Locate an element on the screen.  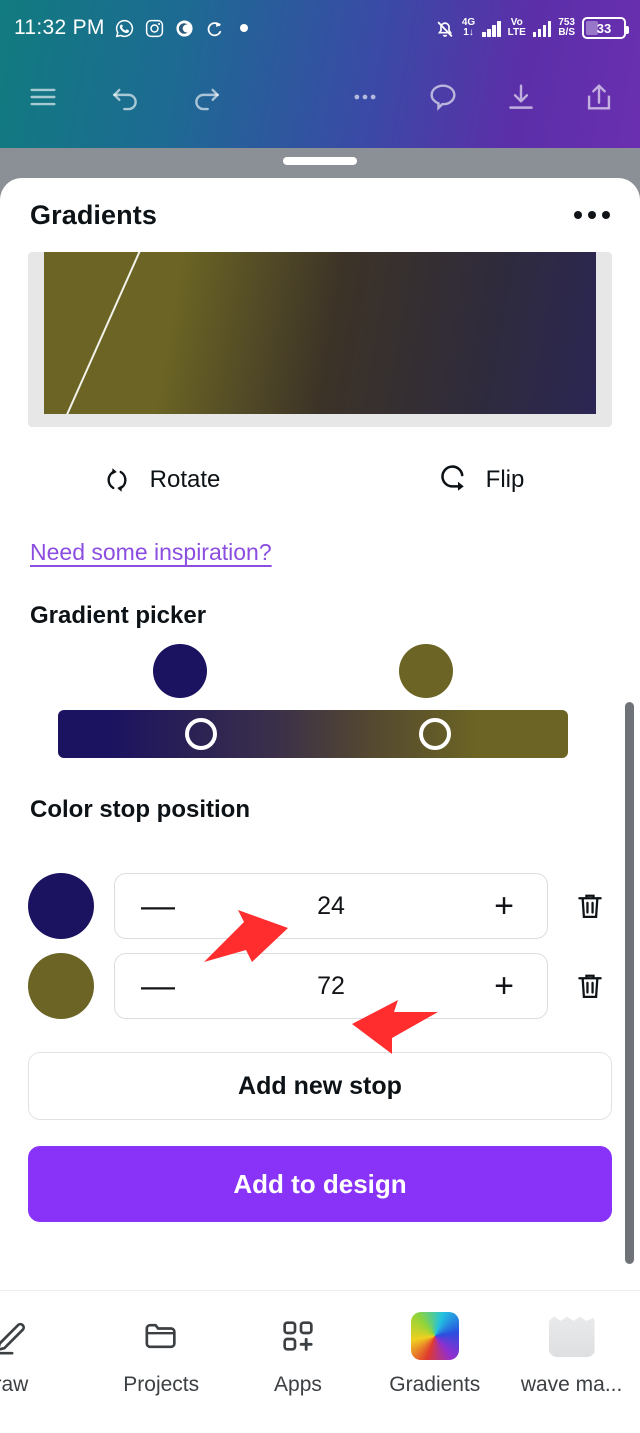
nav-label-projects: Projects is located at coordinates (161, 1384).